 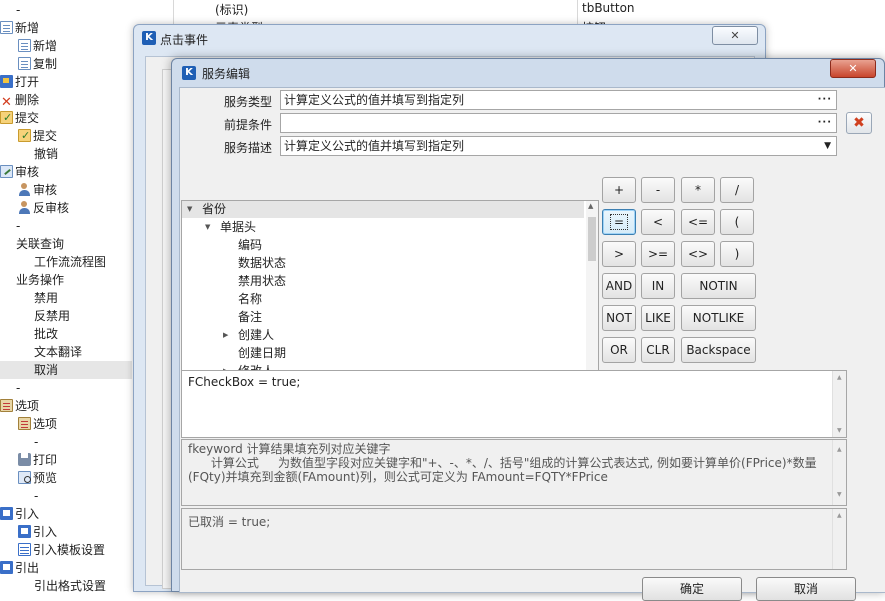 What do you see at coordinates (19, 514) in the screenshot?
I see `tree-item: ▼引入` at bounding box center [19, 514].